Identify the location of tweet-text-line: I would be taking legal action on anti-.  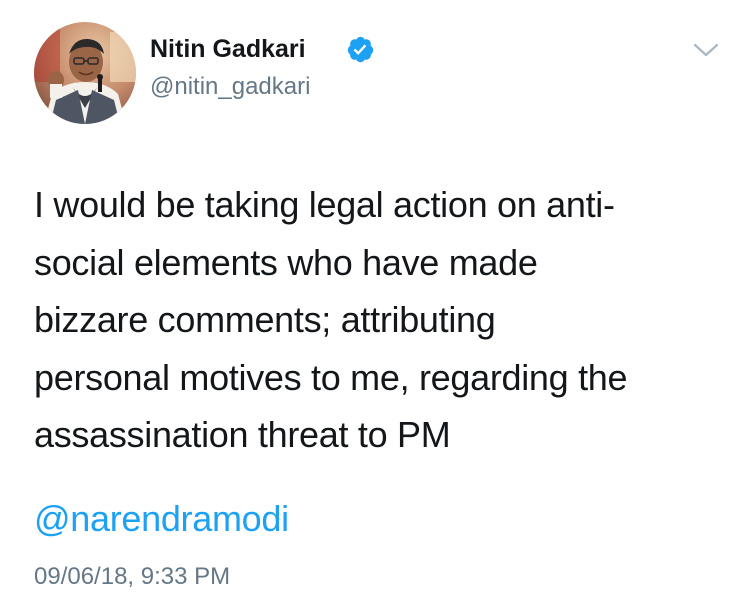
(324, 204).